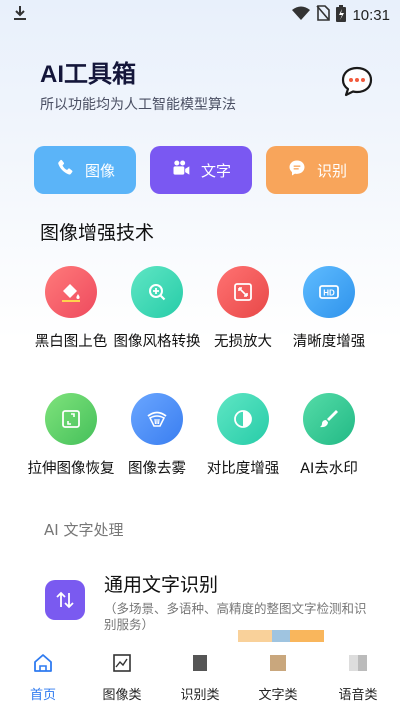 This screenshot has width=400, height=711. Describe the element at coordinates (43, 665) in the screenshot. I see `home-icon` at that location.